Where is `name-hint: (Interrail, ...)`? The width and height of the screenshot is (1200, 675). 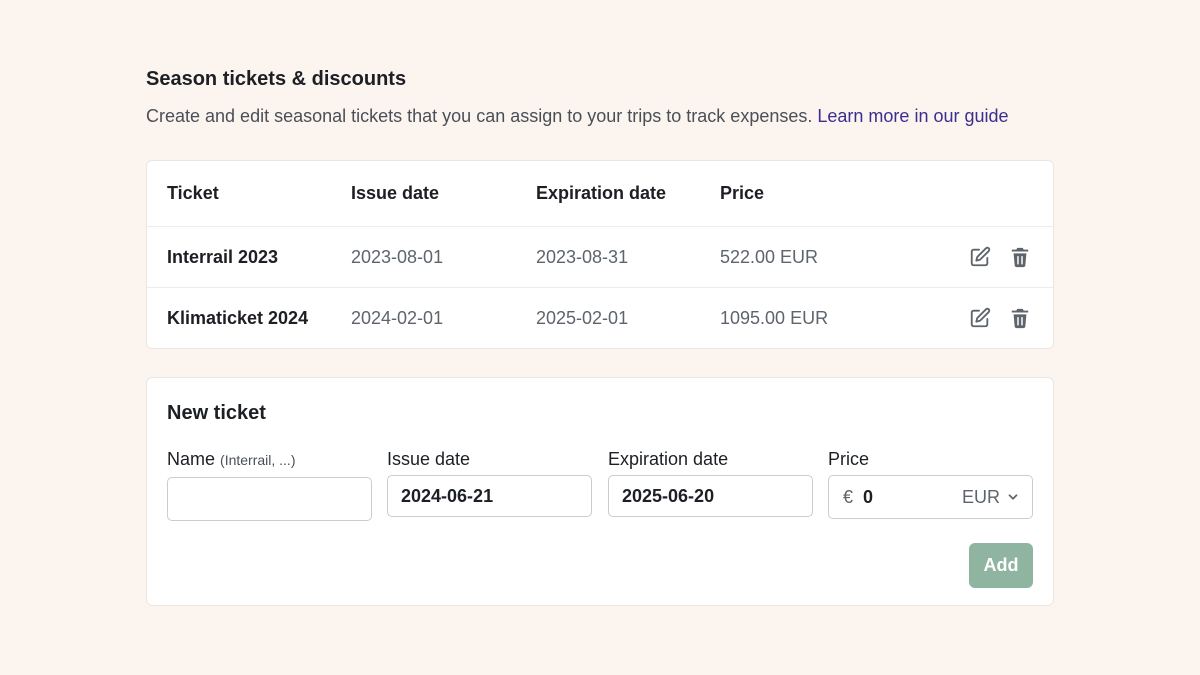 name-hint: (Interrail, ...) is located at coordinates (258, 460).